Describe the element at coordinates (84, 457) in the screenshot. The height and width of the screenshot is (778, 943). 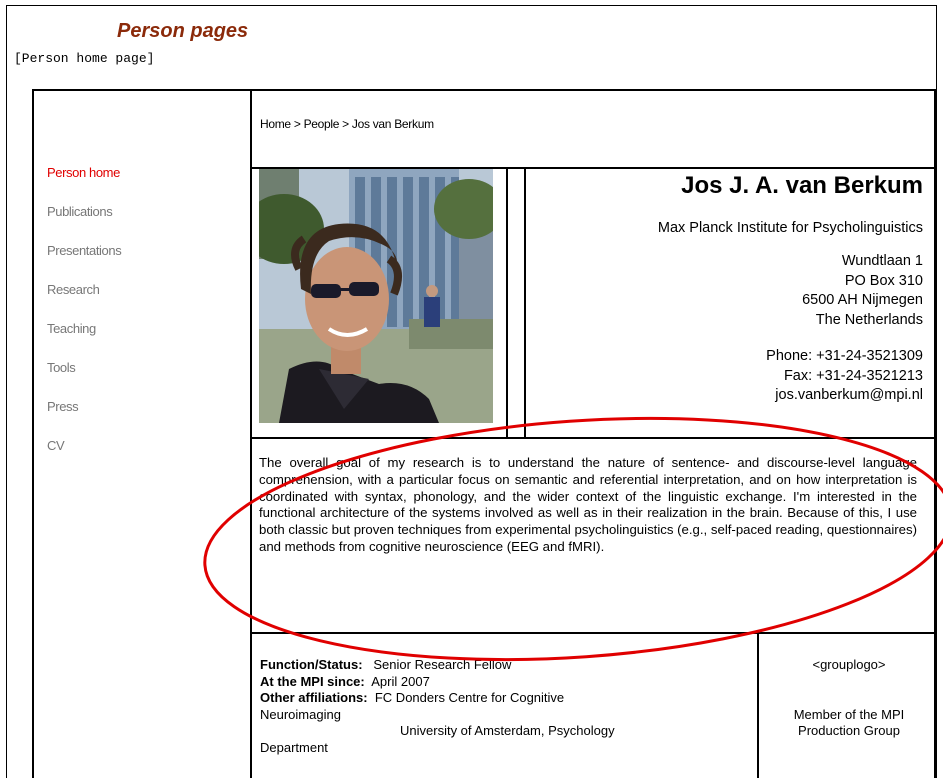
I see `nav-cv: CV` at that location.